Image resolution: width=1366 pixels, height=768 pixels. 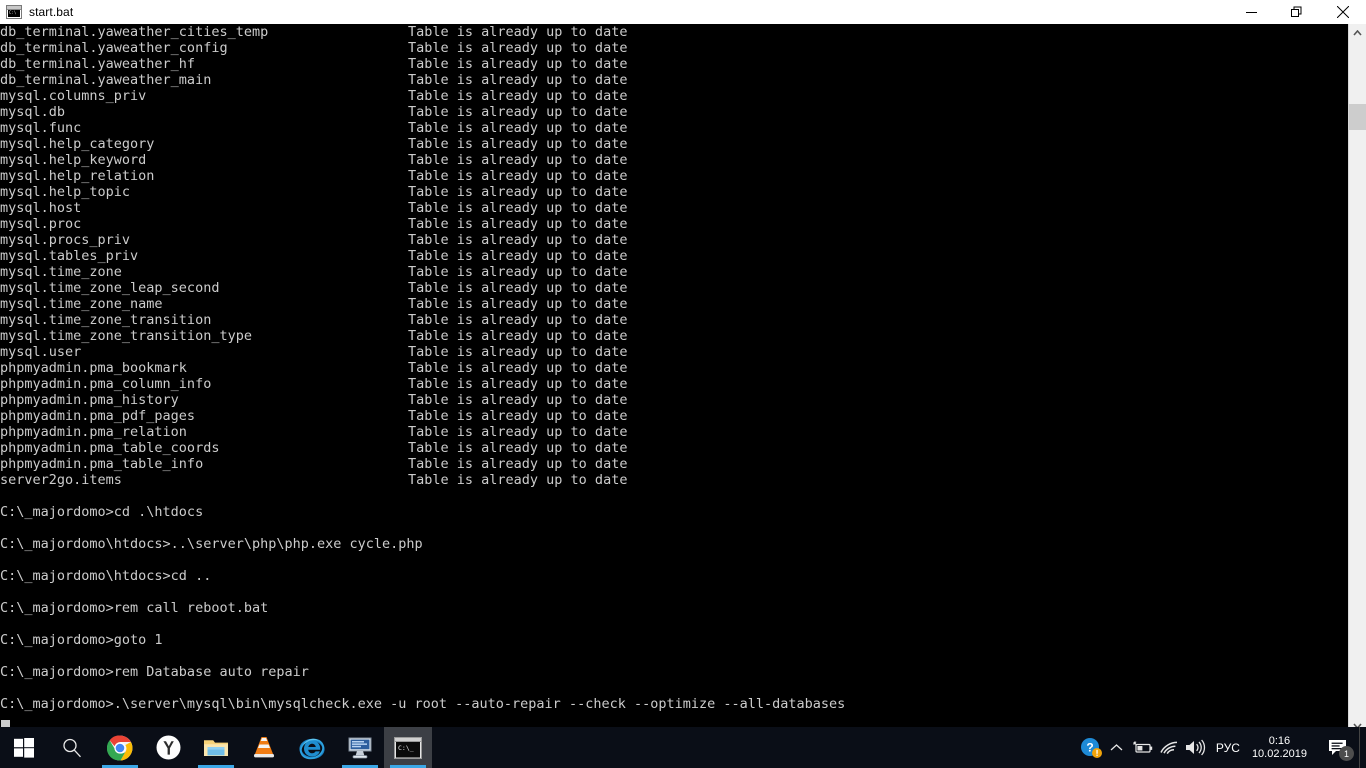 I want to click on taskbar-command-prompt: C:\_, so click(x=408, y=747).